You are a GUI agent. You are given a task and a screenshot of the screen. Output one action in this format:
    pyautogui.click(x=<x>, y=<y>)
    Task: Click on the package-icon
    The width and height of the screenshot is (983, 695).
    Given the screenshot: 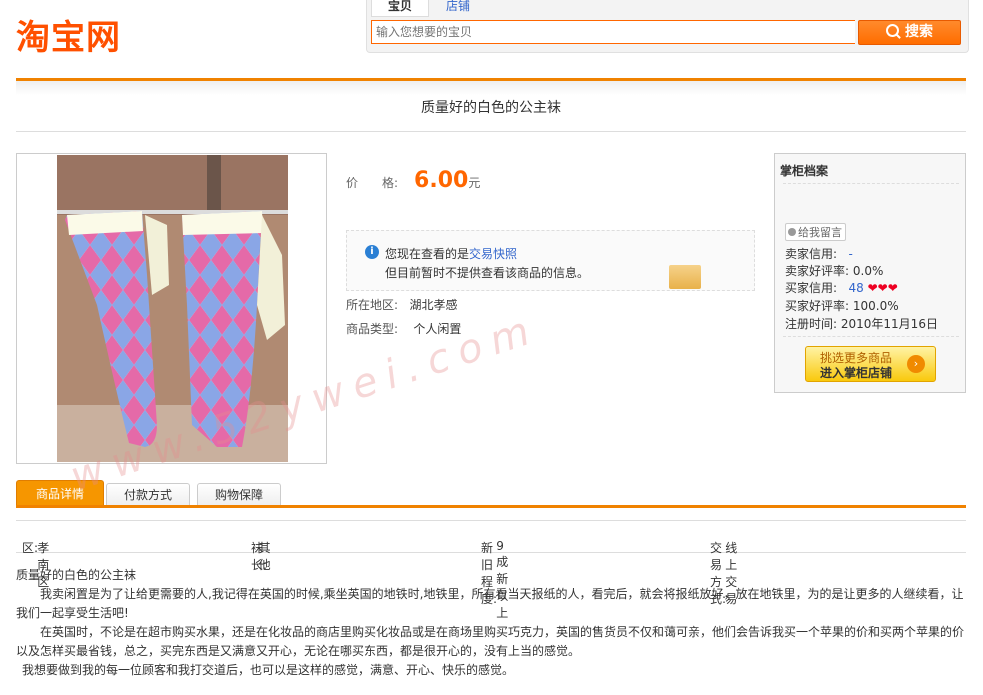 What is the action you would take?
    pyautogui.click(x=685, y=277)
    